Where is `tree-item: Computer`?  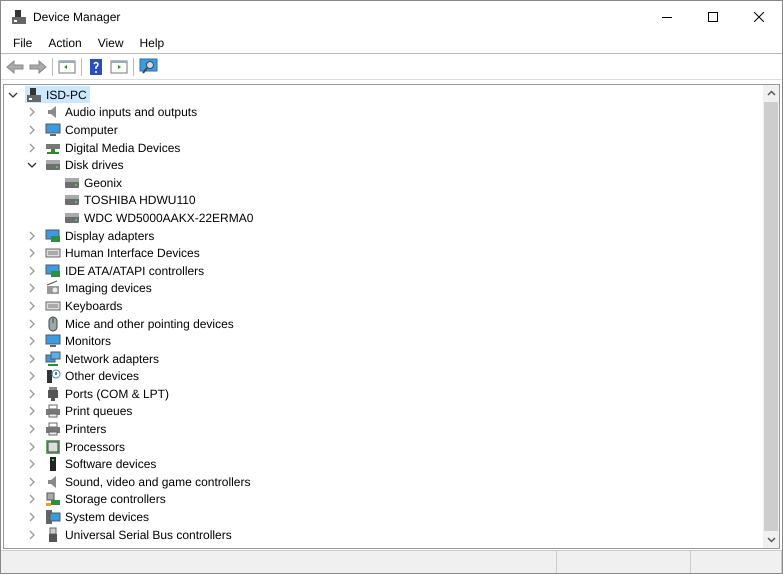
tree-item: Computer is located at coordinates (82, 129).